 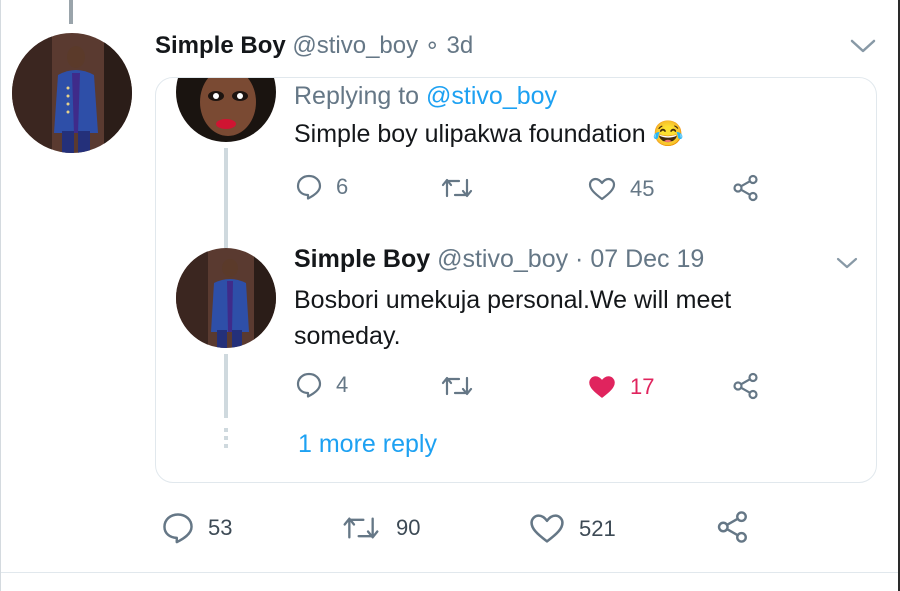 I want to click on left-border, so click(x=0, y=295).